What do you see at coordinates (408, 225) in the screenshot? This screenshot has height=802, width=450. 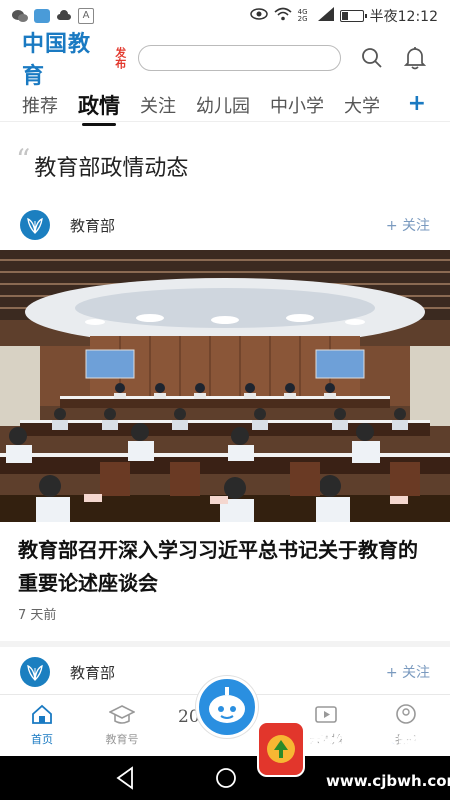 I see `follow-button: + 关注` at bounding box center [408, 225].